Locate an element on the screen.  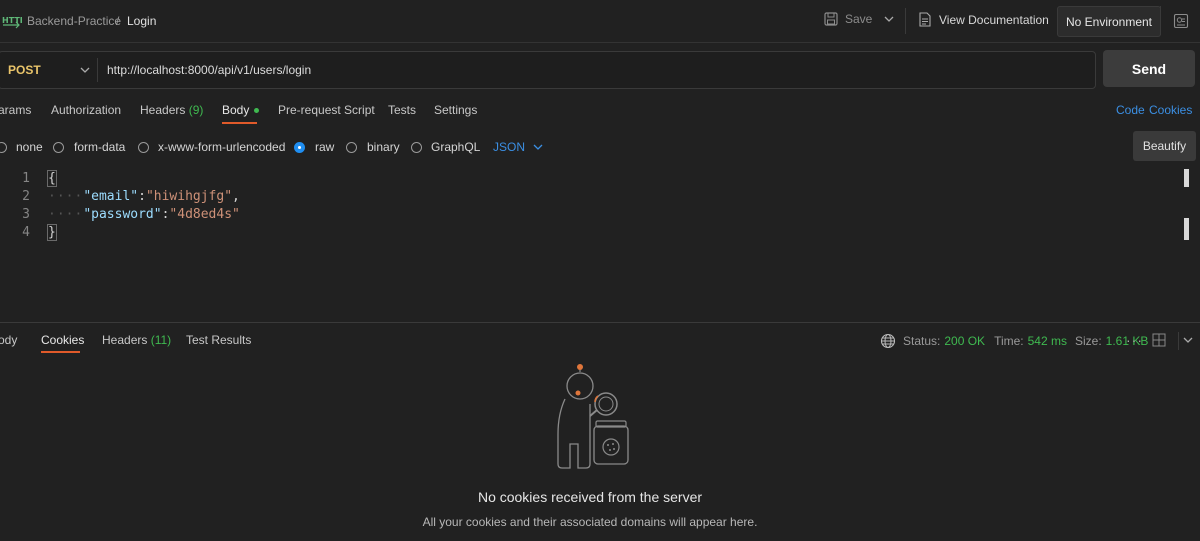
breadcrumb-collection: Backend-Practice is located at coordinates (74, 21).